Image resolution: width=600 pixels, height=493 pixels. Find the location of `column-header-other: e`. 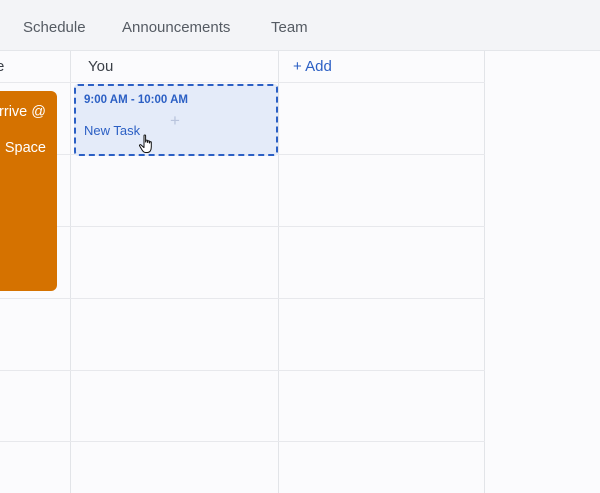

column-header-other: e is located at coordinates (2, 66).